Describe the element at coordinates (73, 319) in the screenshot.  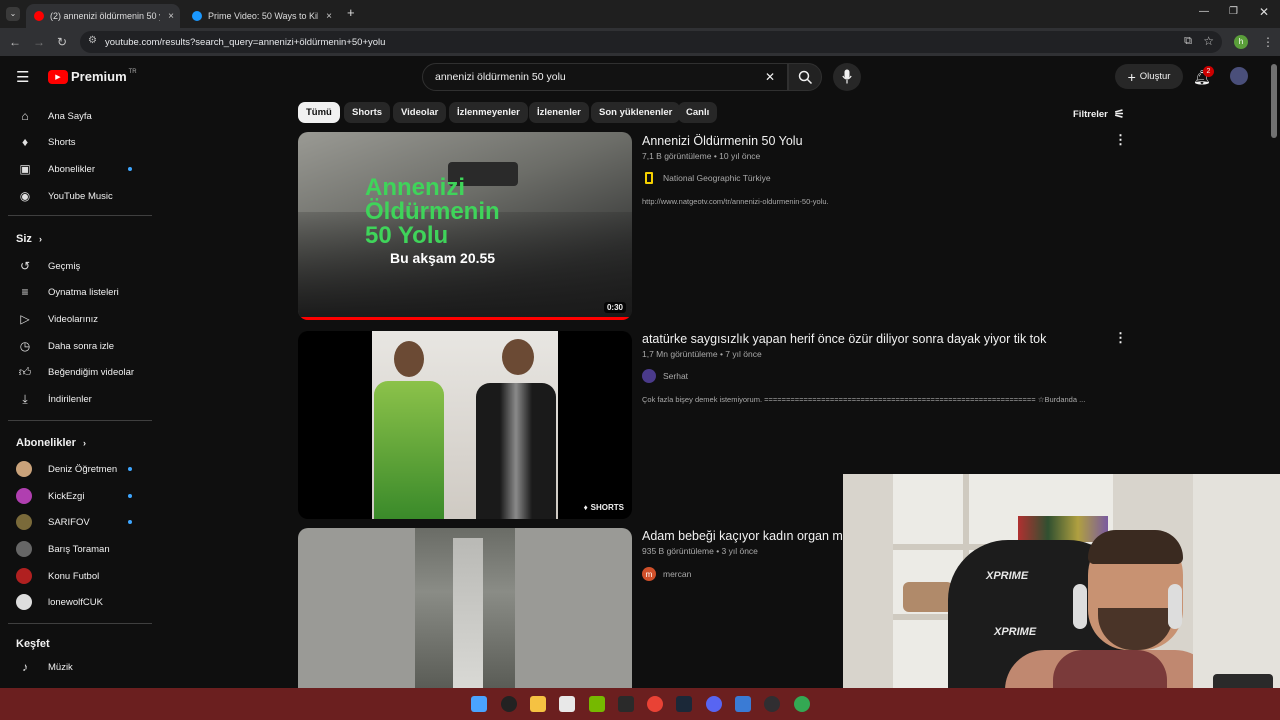
I see `sidebar-item-label: Videolarınız` at that location.